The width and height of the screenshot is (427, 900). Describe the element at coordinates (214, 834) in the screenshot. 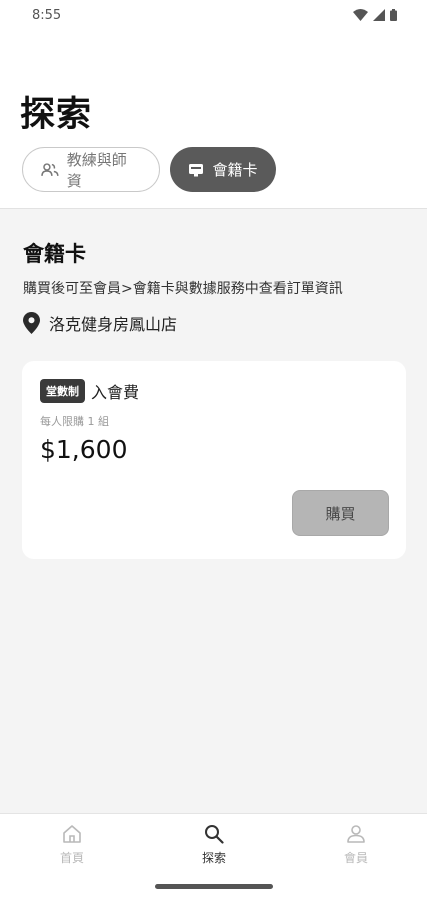

I see `search-icon` at that location.